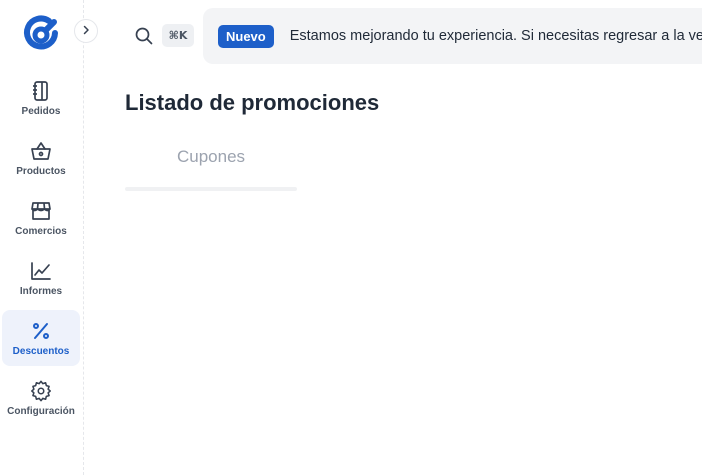  I want to click on search-shortcut-badge: ⌘K, so click(178, 35).